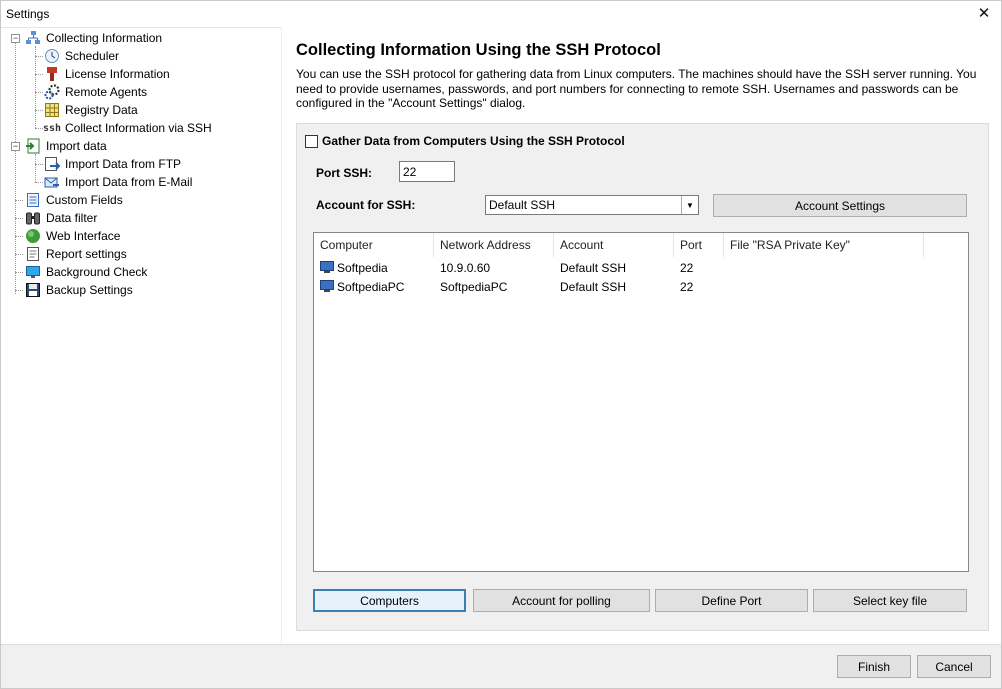 This screenshot has width=1002, height=689. Describe the element at coordinates (344, 173) in the screenshot. I see `port-ssh-label: Port SSH:` at that location.